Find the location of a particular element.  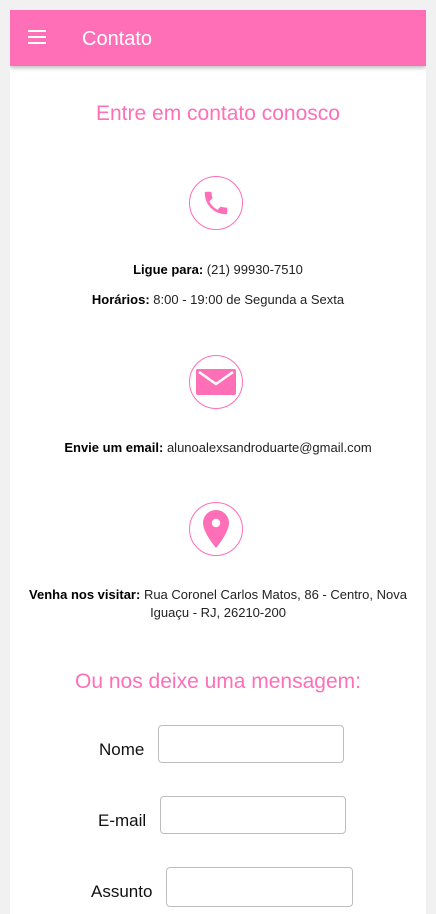

contact-heading: Entre em contato conosco is located at coordinates (218, 113).